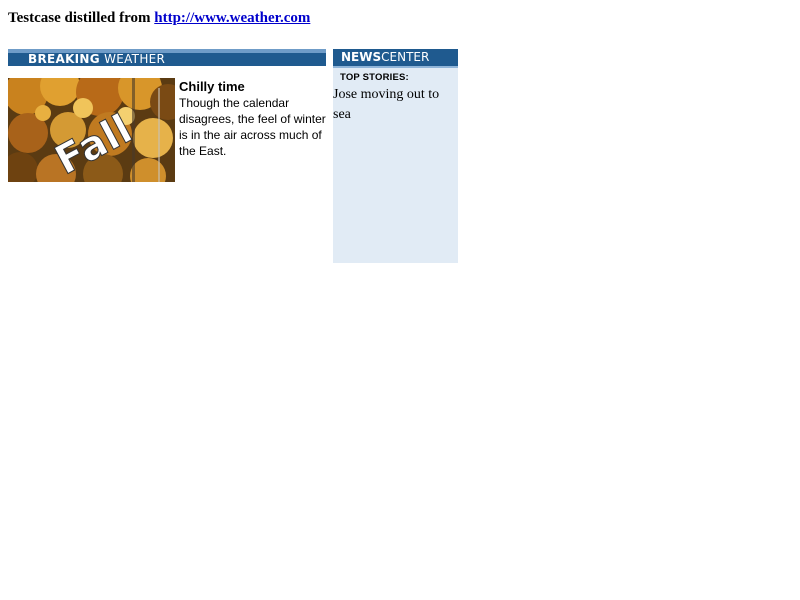 This screenshot has height=600, width=800. I want to click on news-story-link: Jose moving out to sea, so click(395, 105).